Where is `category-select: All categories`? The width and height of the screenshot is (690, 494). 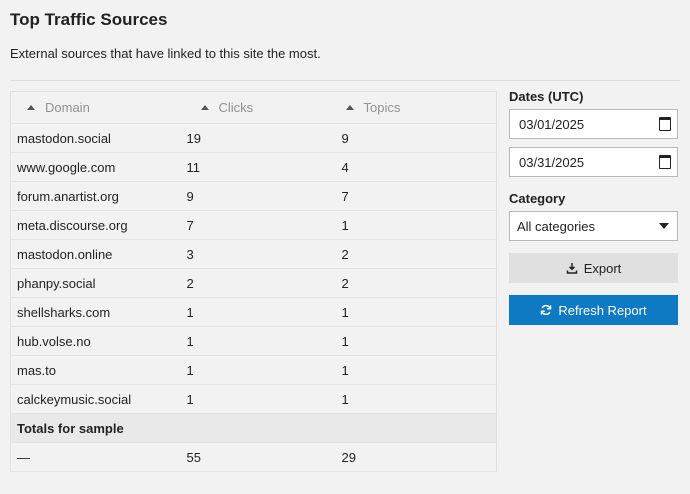 category-select: All categories is located at coordinates (593, 226).